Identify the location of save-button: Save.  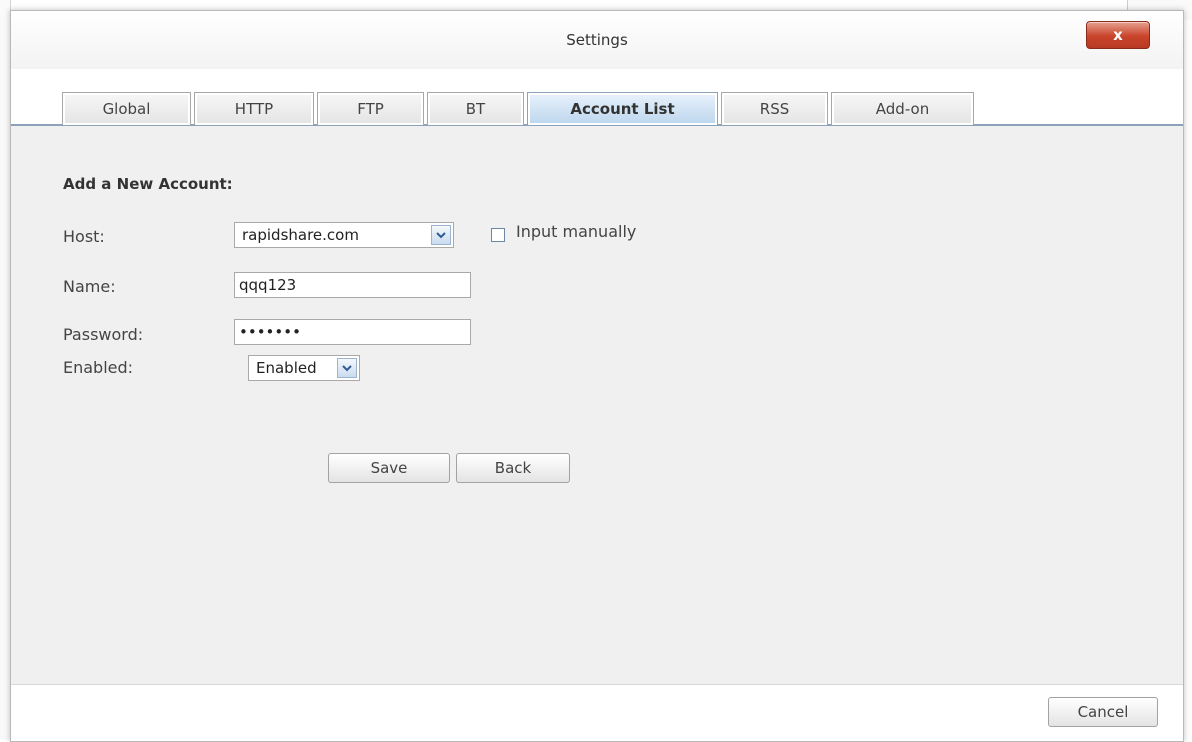
(389, 468).